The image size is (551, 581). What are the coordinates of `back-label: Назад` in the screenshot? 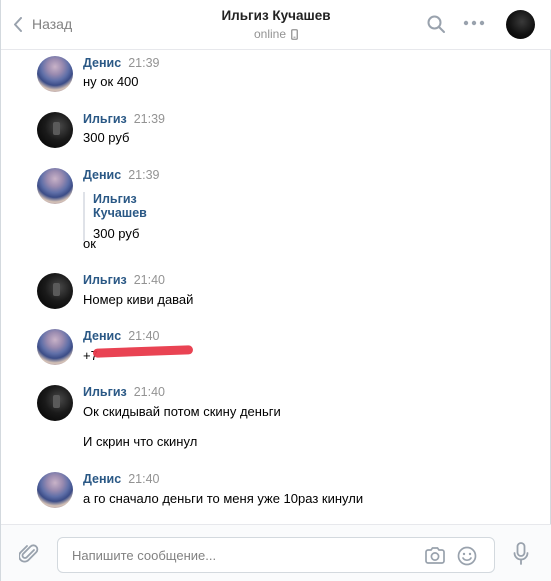 It's located at (52, 24).